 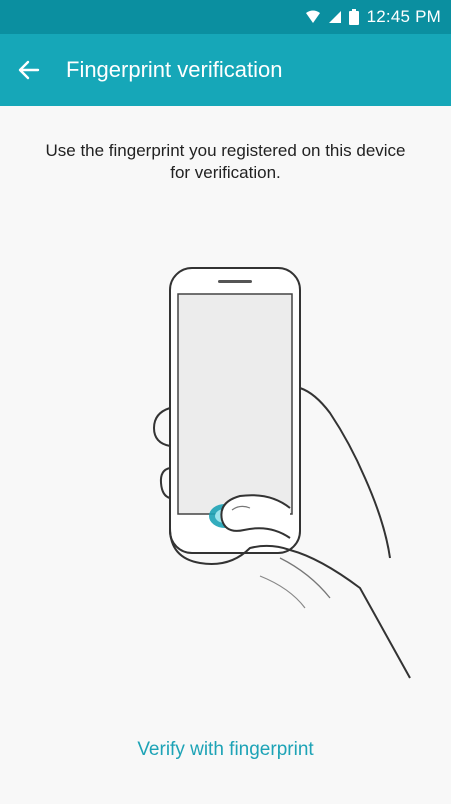 I want to click on status-time: 12:45 PM, so click(x=403, y=16).